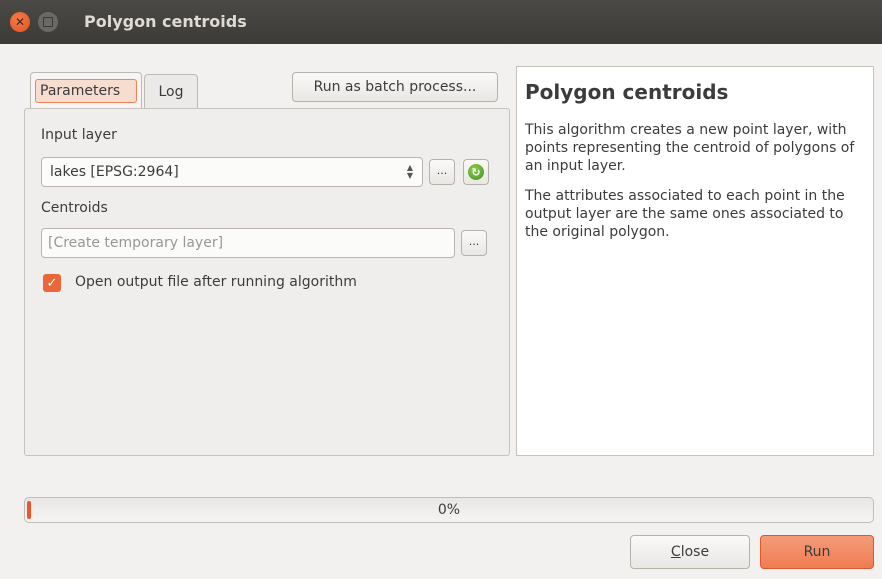 This screenshot has width=882, height=579. What do you see at coordinates (20, 22) in the screenshot?
I see `window-close-icon: ✕` at bounding box center [20, 22].